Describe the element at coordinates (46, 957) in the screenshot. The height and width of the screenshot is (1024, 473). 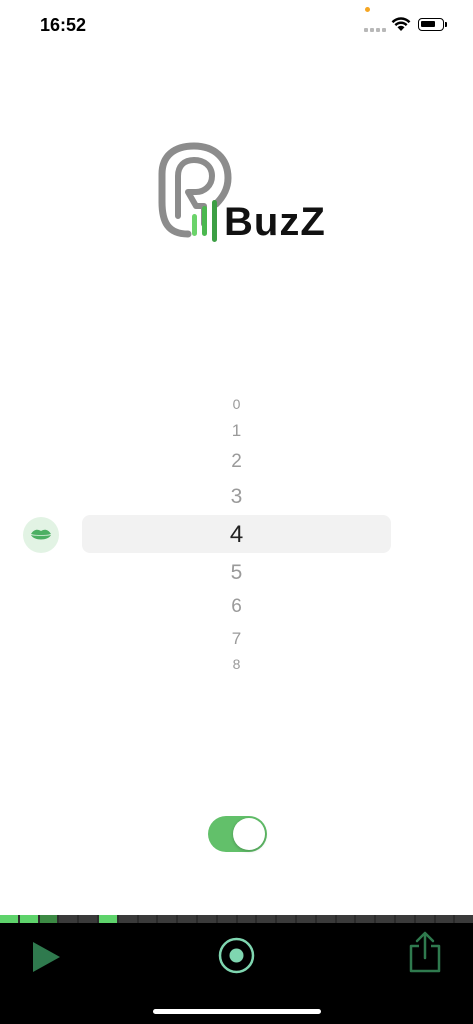
I see `play-icon` at that location.